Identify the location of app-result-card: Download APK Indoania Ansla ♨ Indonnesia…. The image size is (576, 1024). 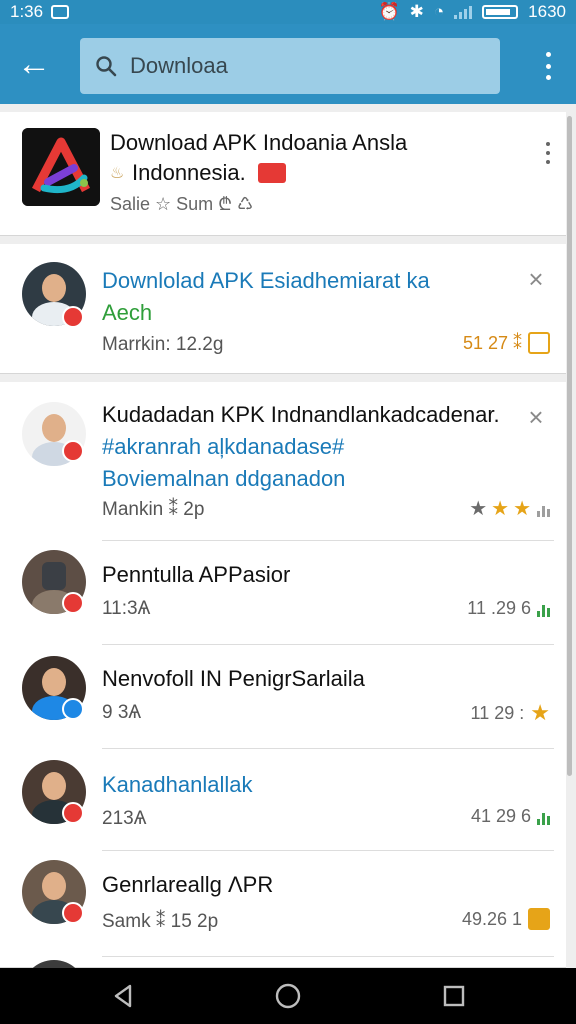
(283, 174).